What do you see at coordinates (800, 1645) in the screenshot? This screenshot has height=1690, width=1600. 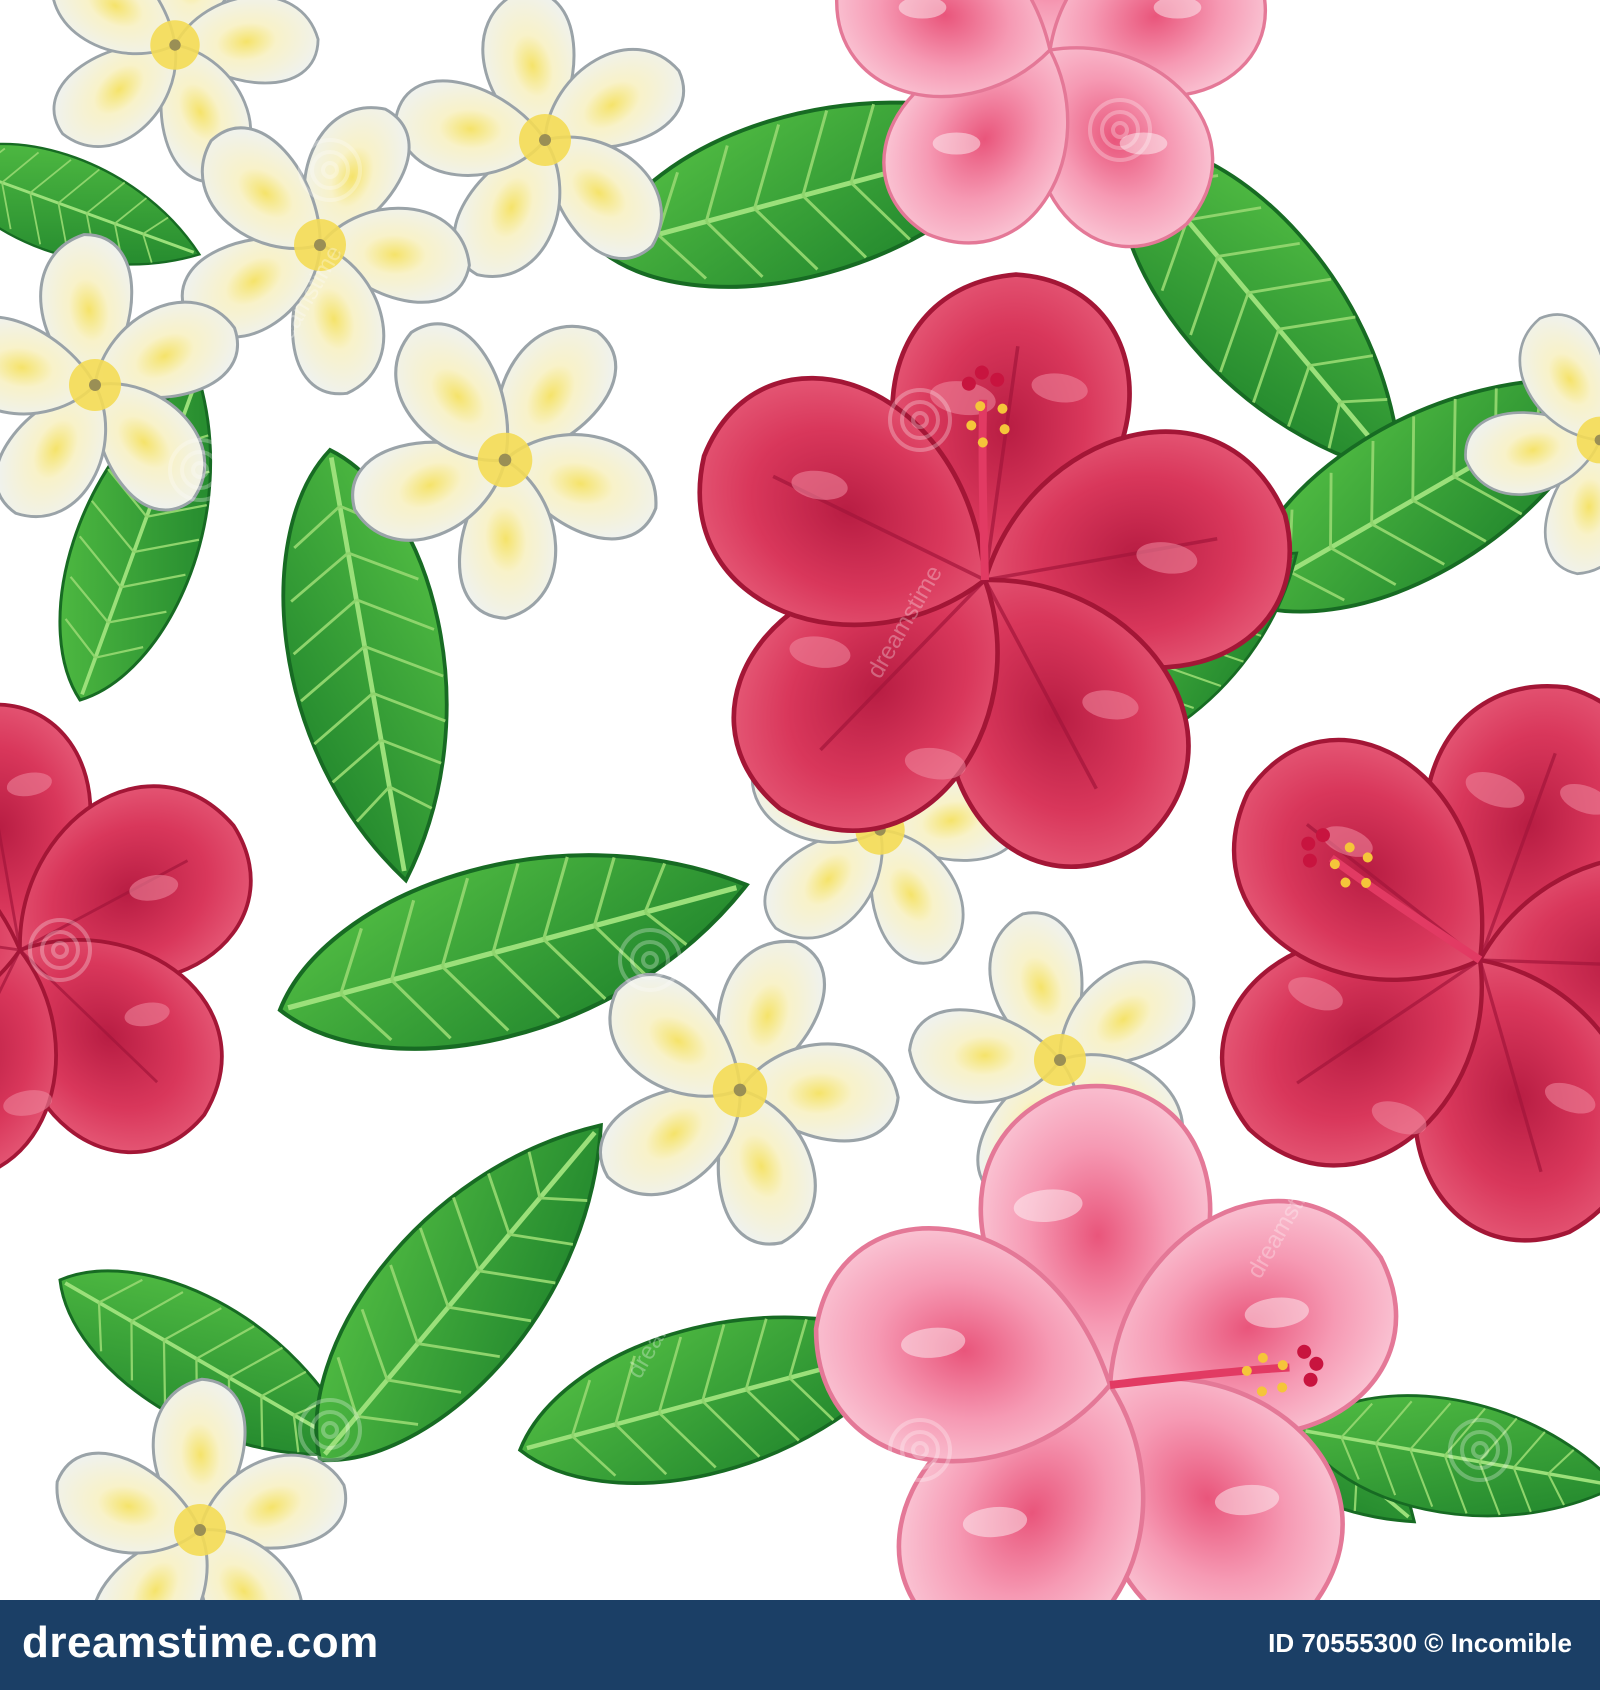 I see `watermark-footer-bar: dreamstime.com ID 70555300 © Incomible` at bounding box center [800, 1645].